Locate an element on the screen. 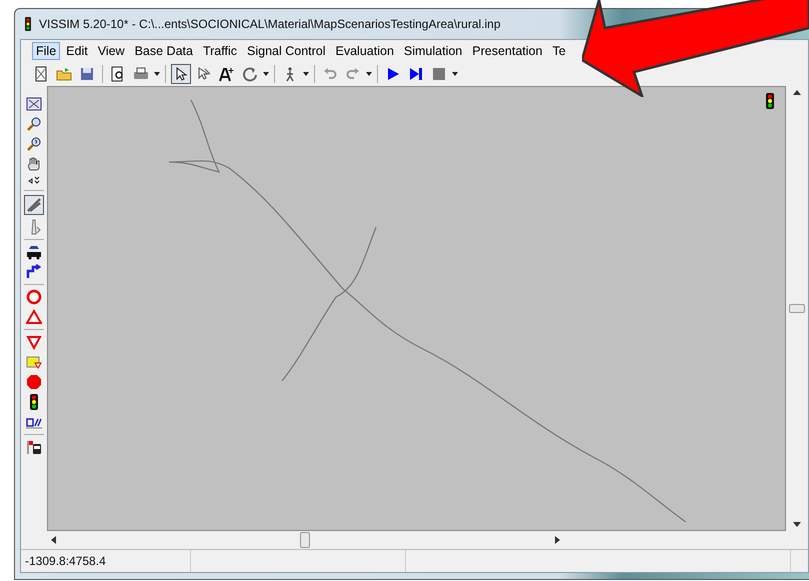 The height and width of the screenshot is (581, 809). menu-item: Simulation is located at coordinates (433, 51).